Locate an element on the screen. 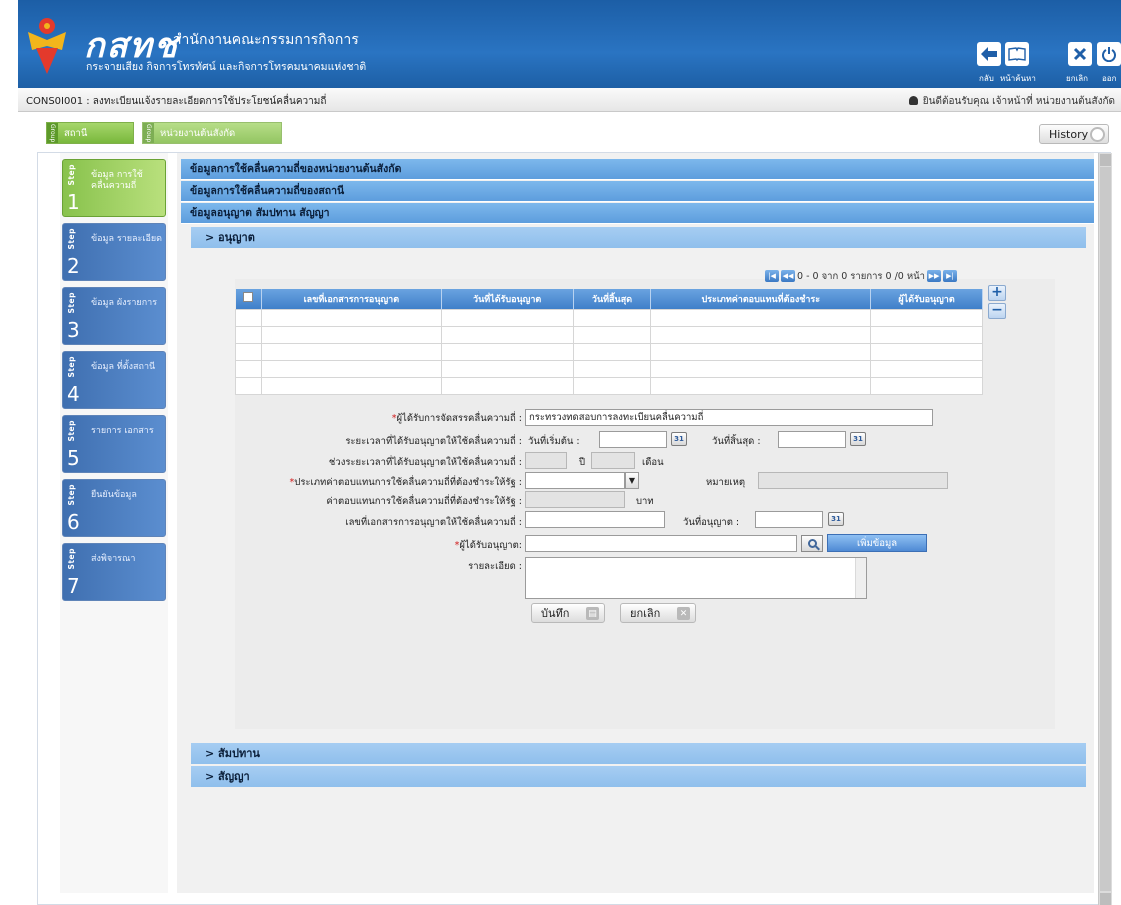 The image size is (1121, 905). licensee-search-button is located at coordinates (812, 543).